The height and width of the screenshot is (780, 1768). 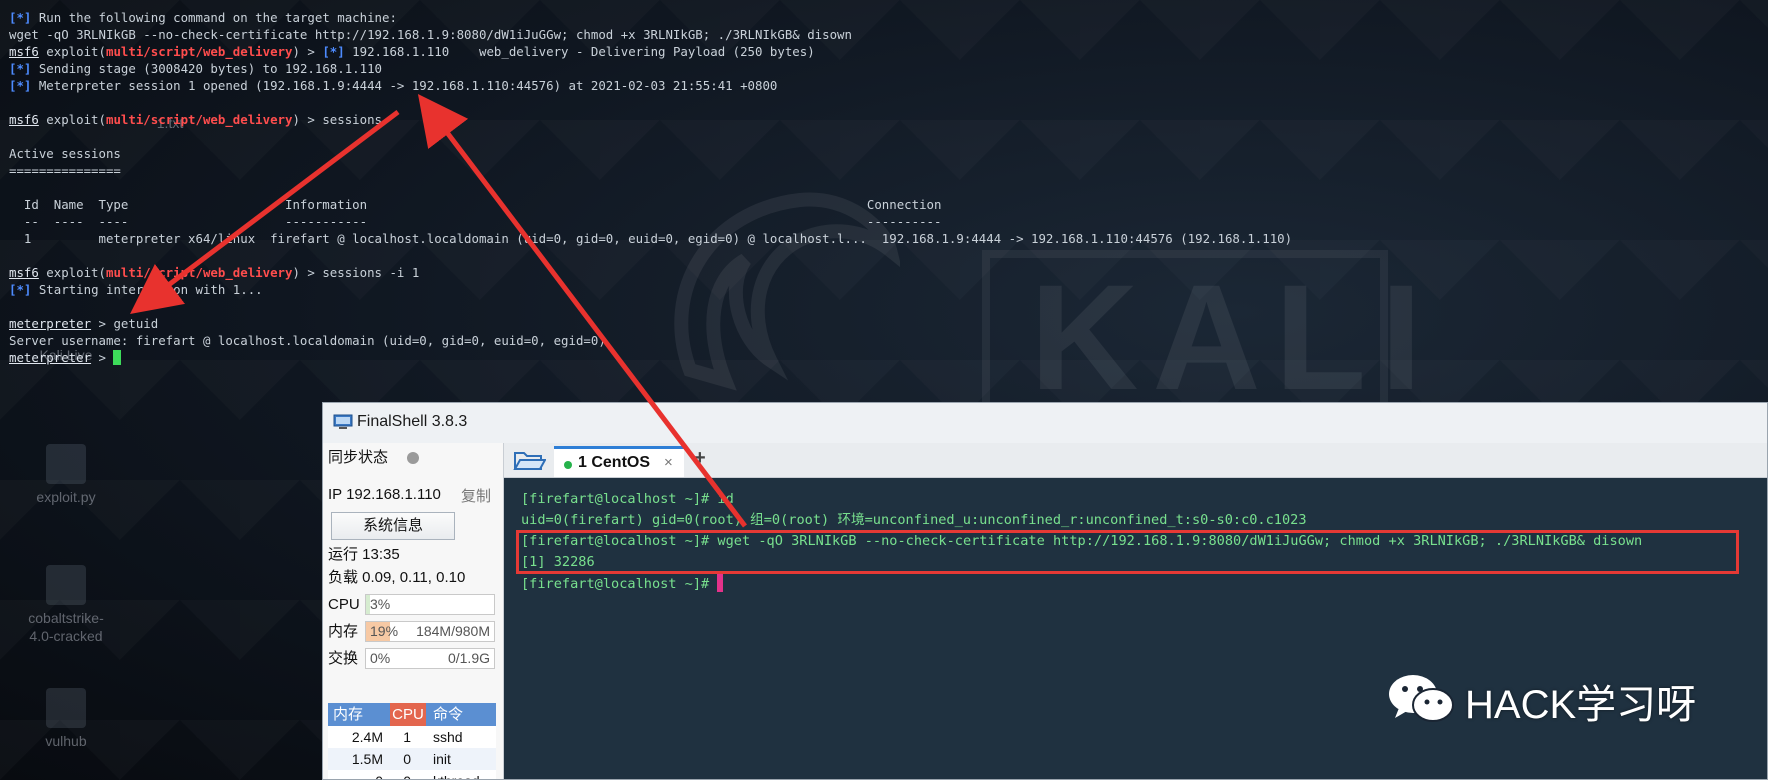 I want to click on process-row: 1.5M 0 init, so click(x=412, y=759).